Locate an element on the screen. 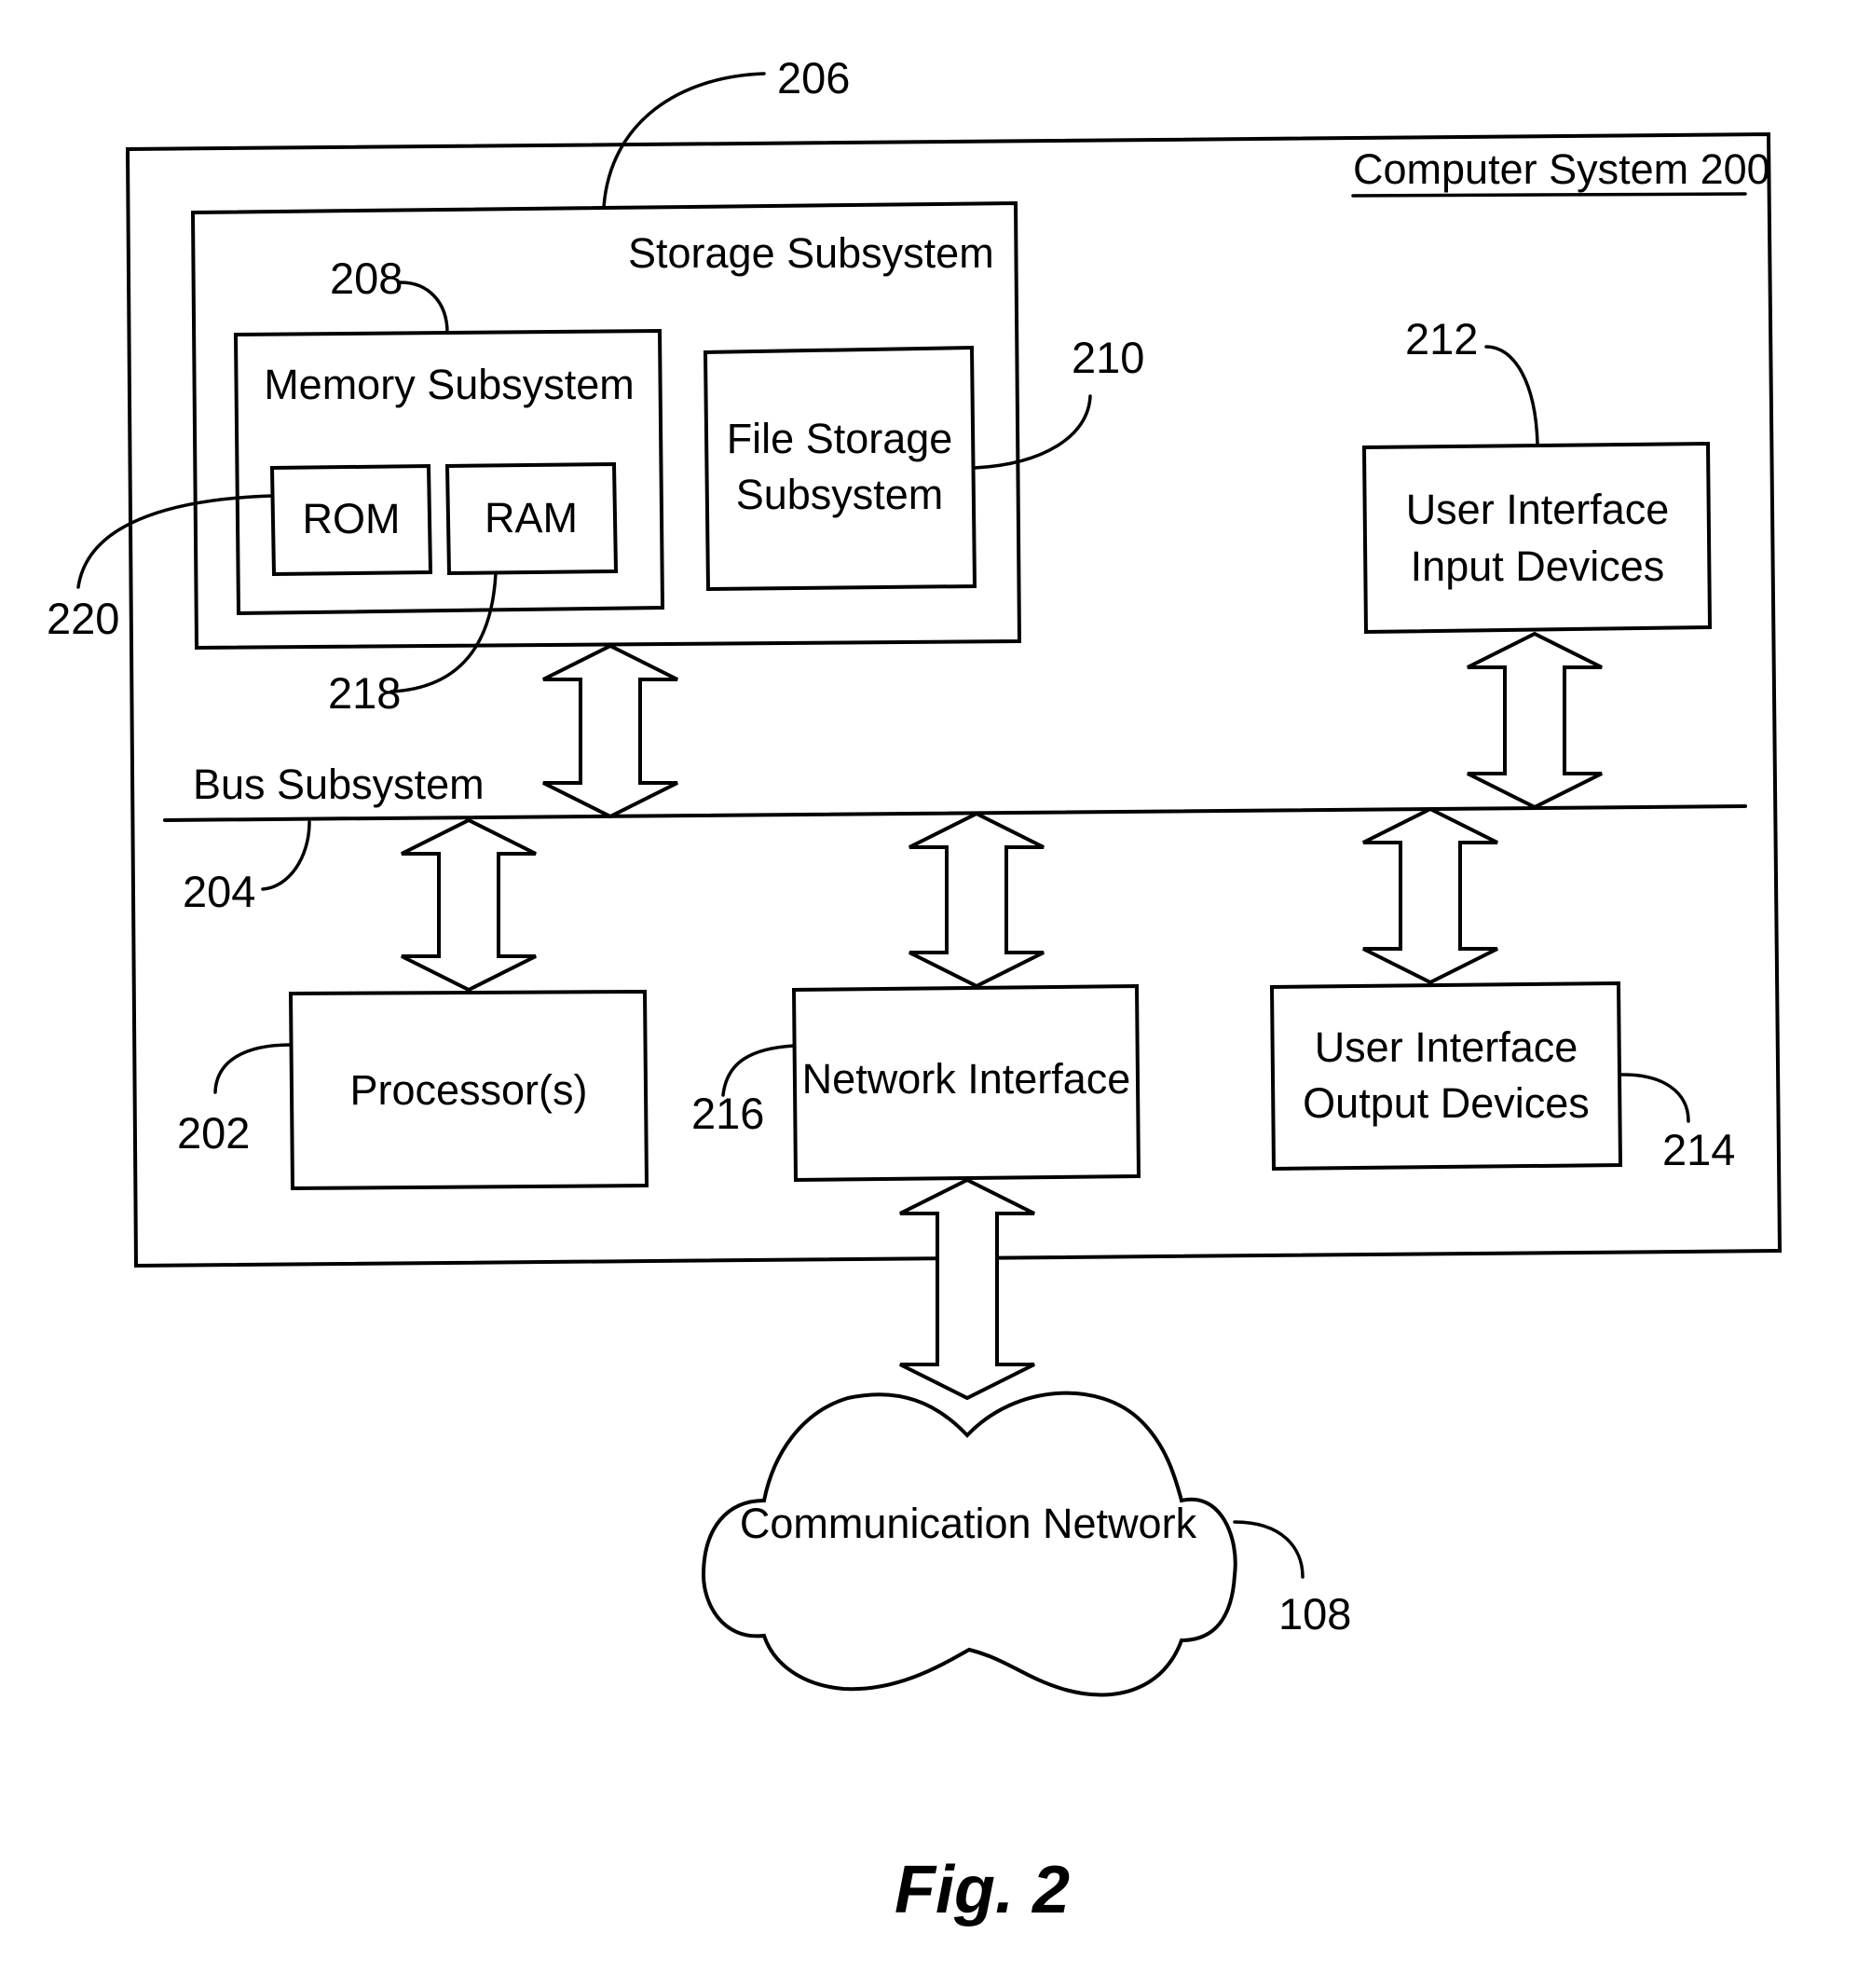 The width and height of the screenshot is (1858, 1988). bus-line is located at coordinates (955, 813).